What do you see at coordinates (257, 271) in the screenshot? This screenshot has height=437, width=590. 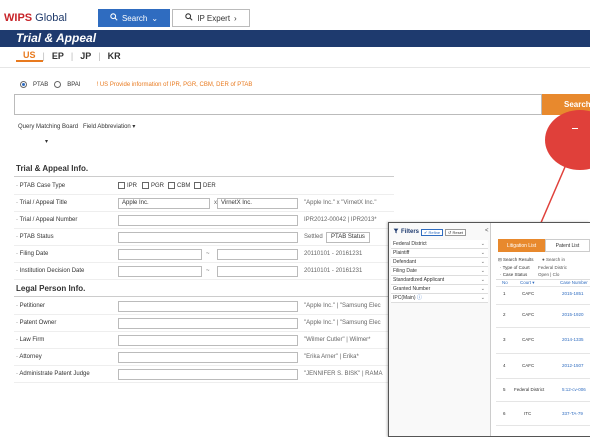 I see `institution-date-to` at bounding box center [257, 271].